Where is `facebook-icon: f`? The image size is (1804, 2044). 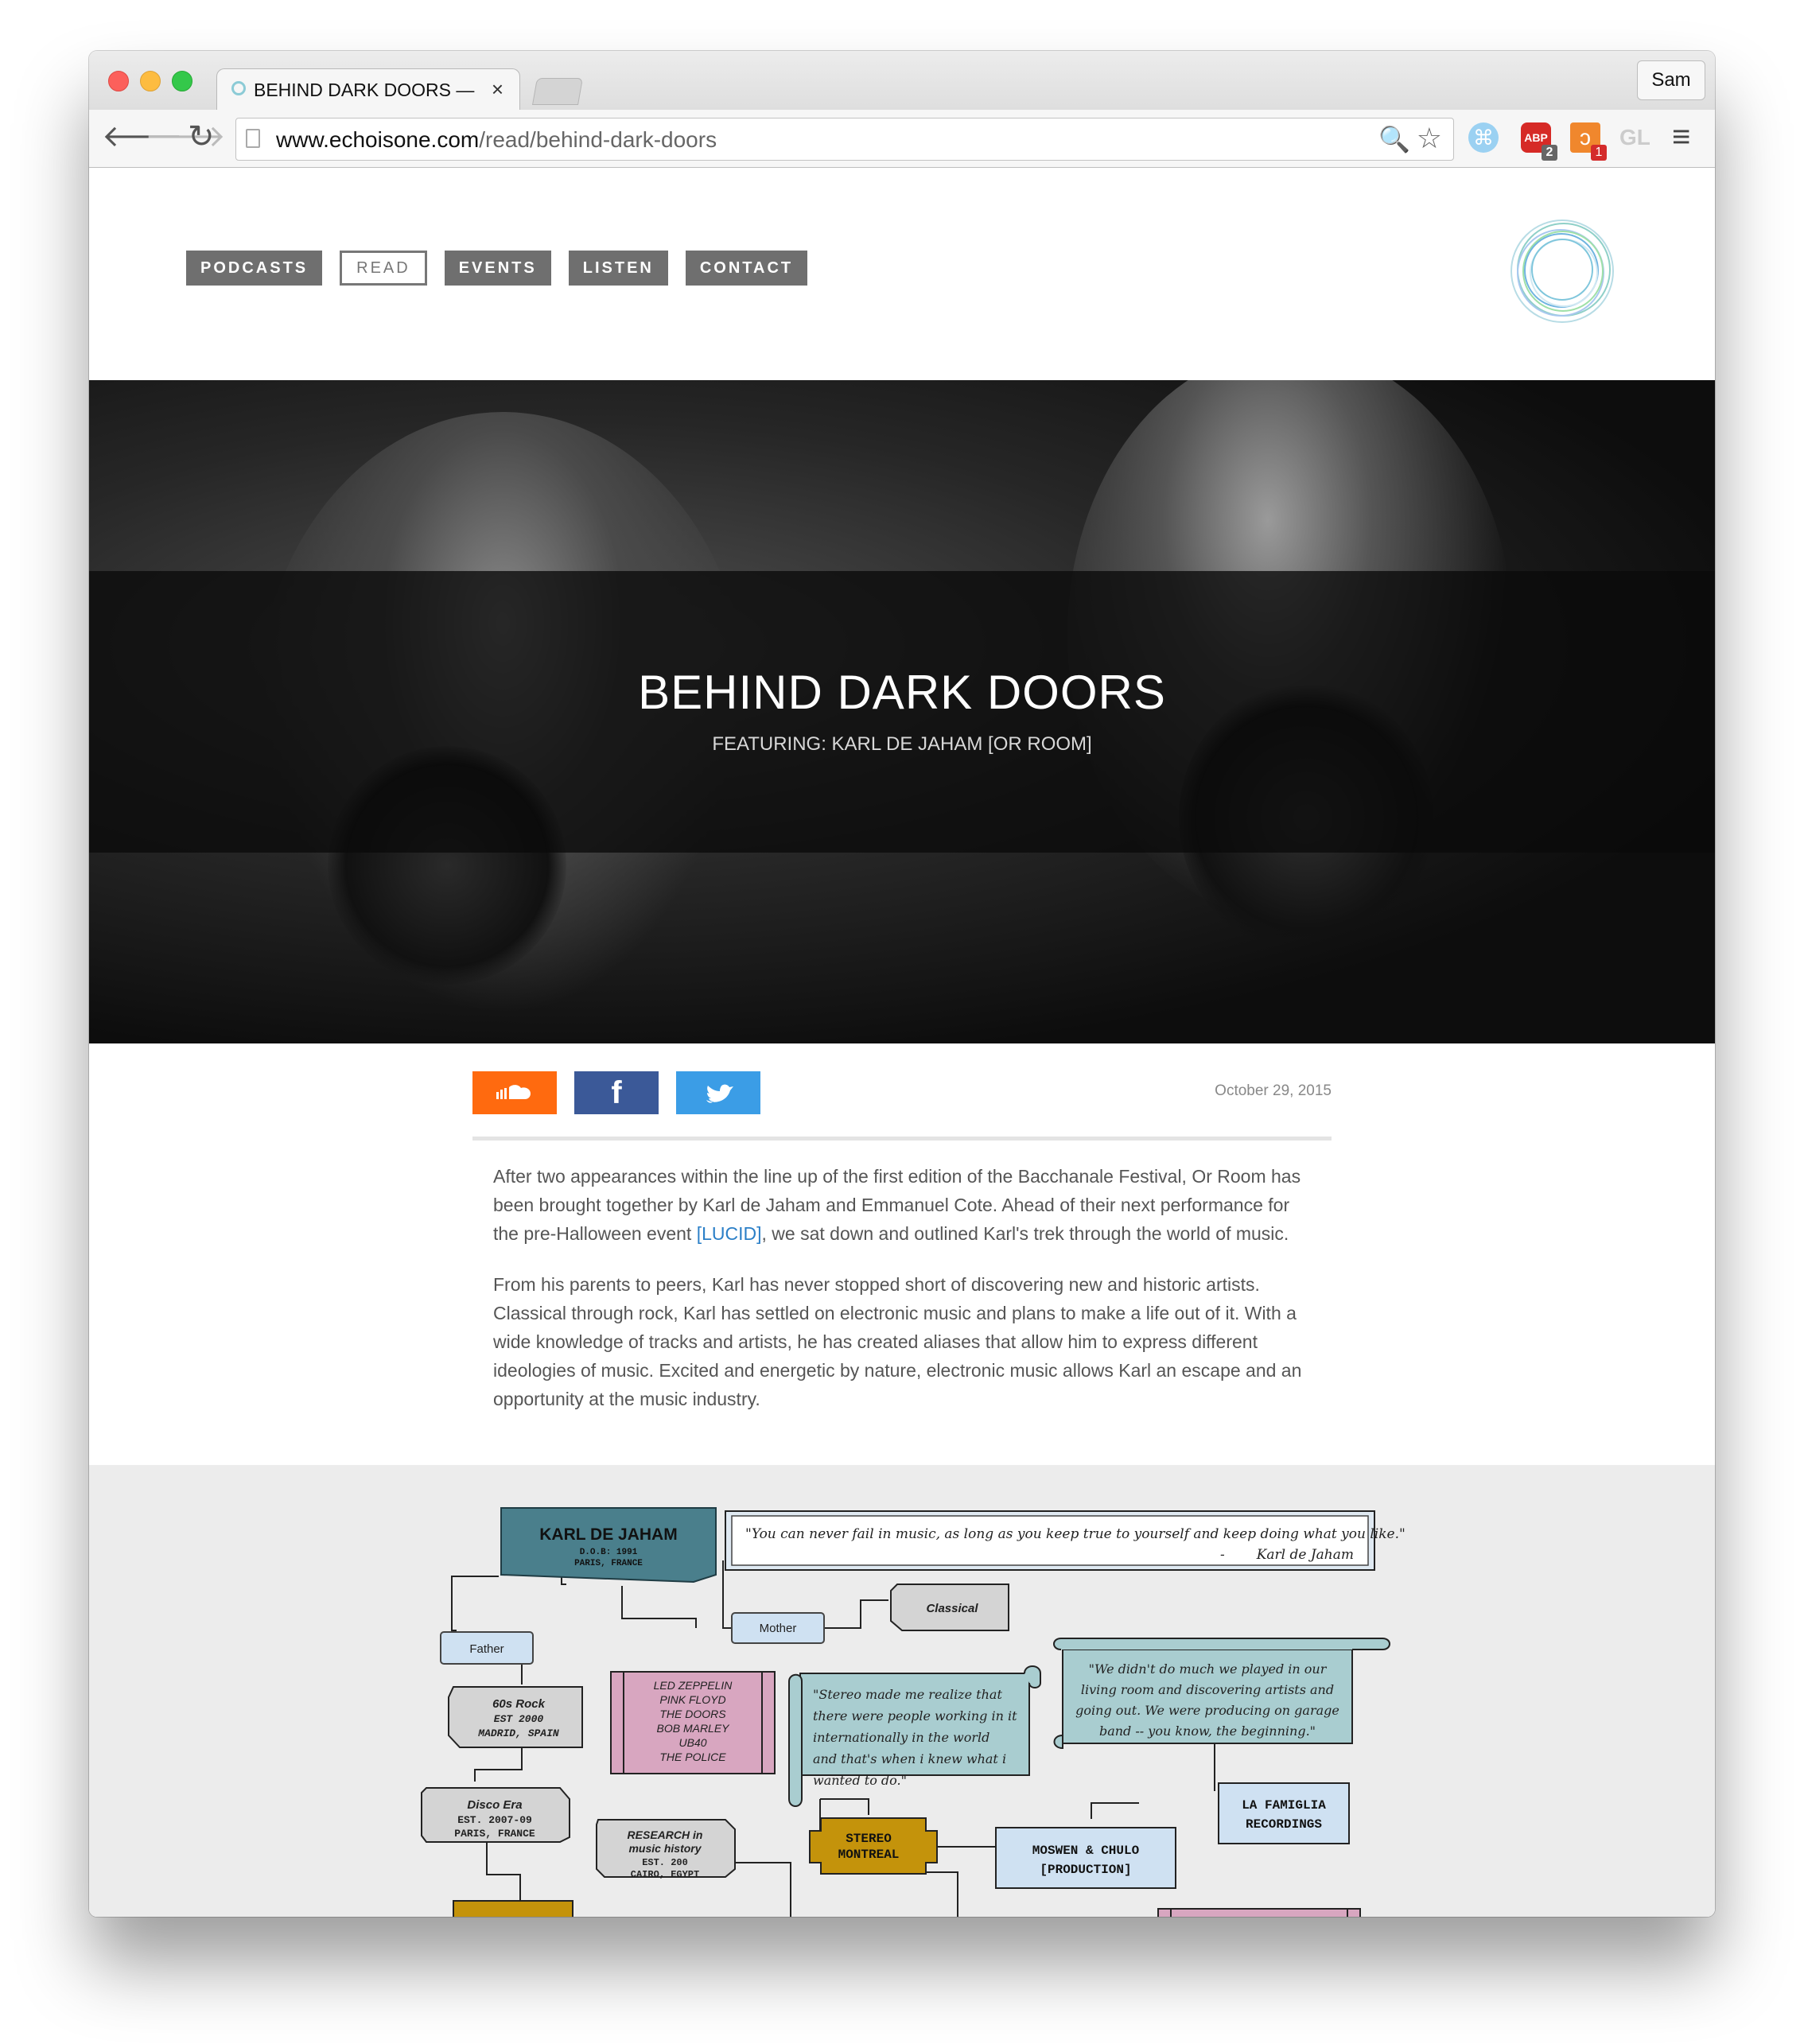 facebook-icon: f is located at coordinates (616, 1092).